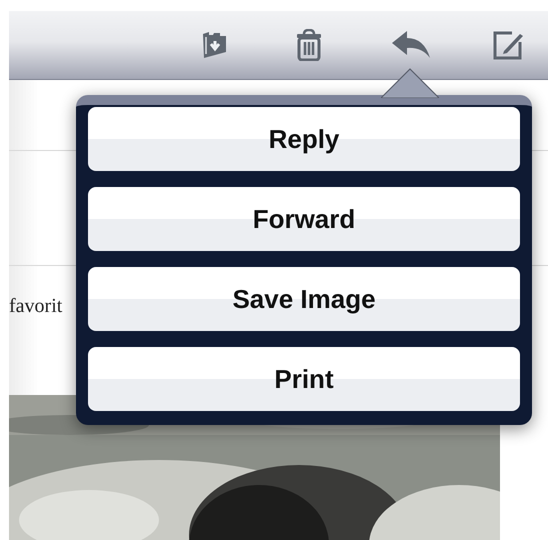 The image size is (548, 540). I want to click on menu-button: Save Image, so click(304, 299).